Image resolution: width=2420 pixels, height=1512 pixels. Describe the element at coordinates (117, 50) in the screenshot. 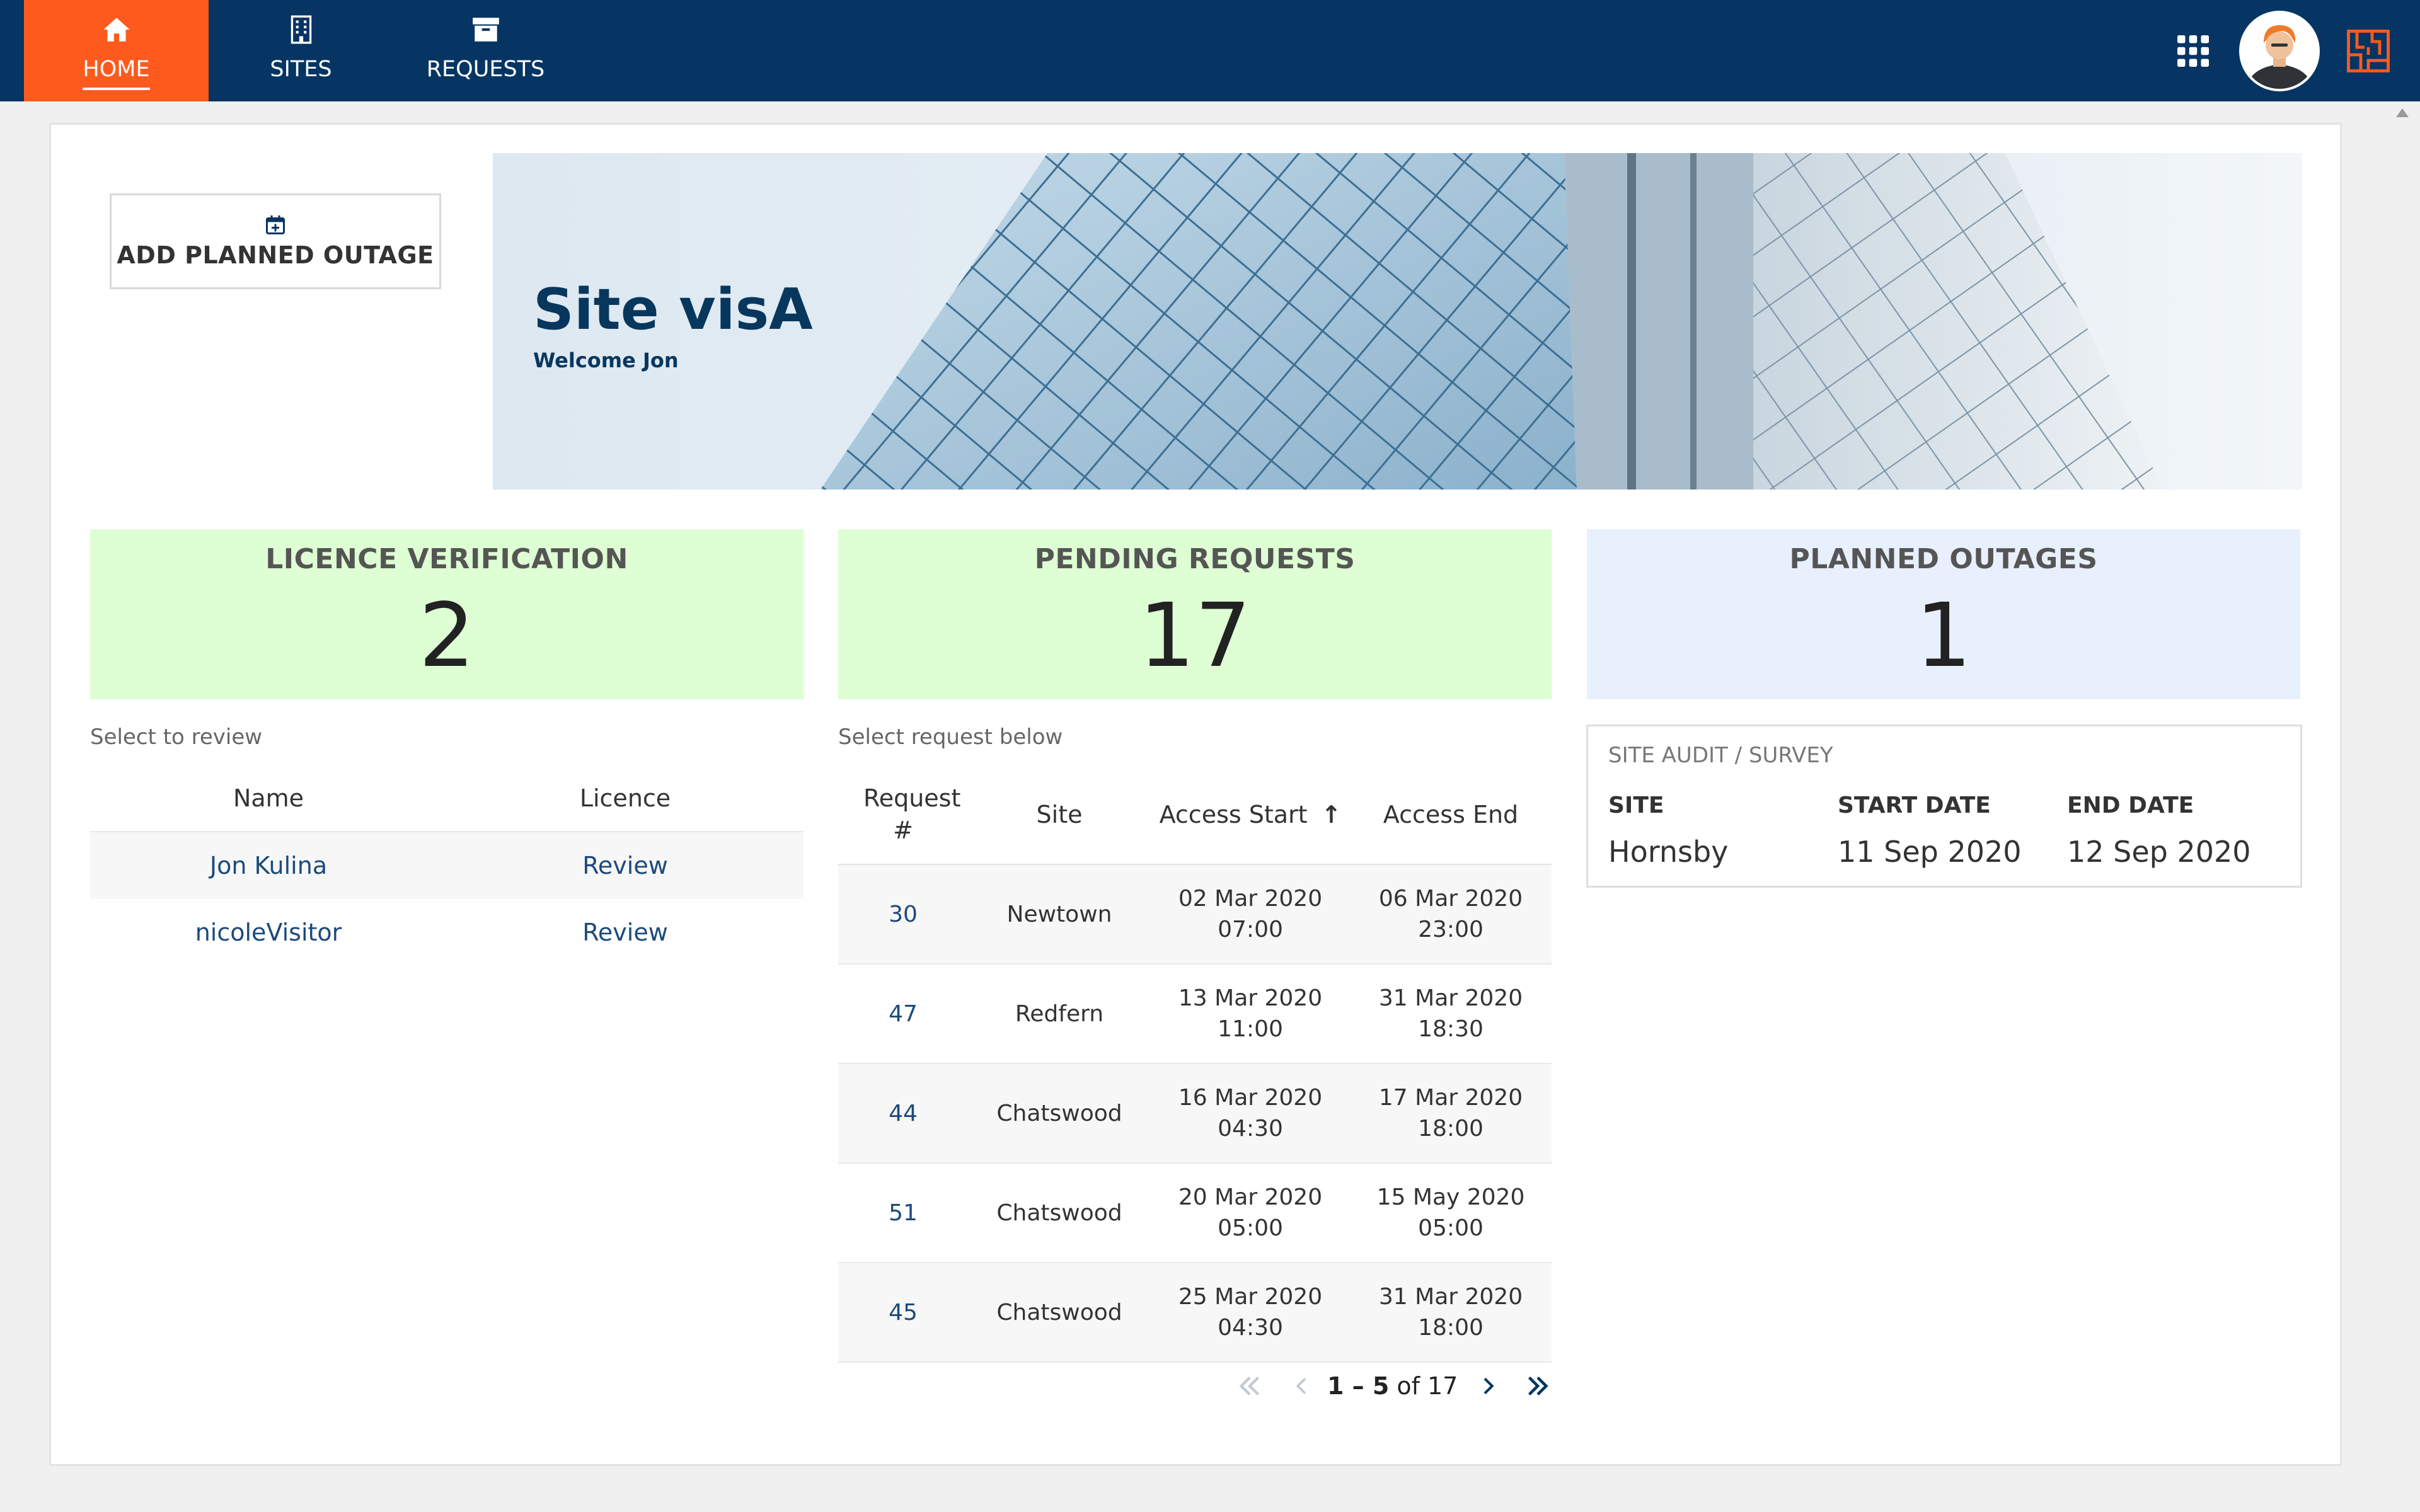

I see `tab-home: HOME` at that location.